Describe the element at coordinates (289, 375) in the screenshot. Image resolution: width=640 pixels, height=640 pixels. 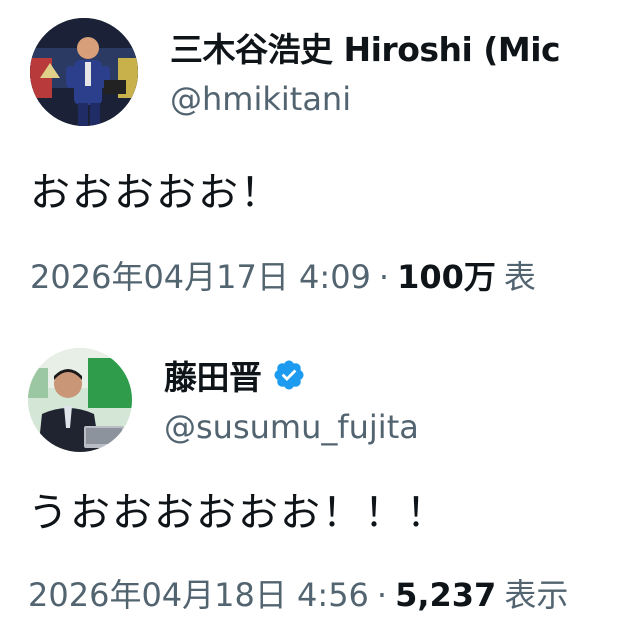
I see `verified-badge-icon` at that location.